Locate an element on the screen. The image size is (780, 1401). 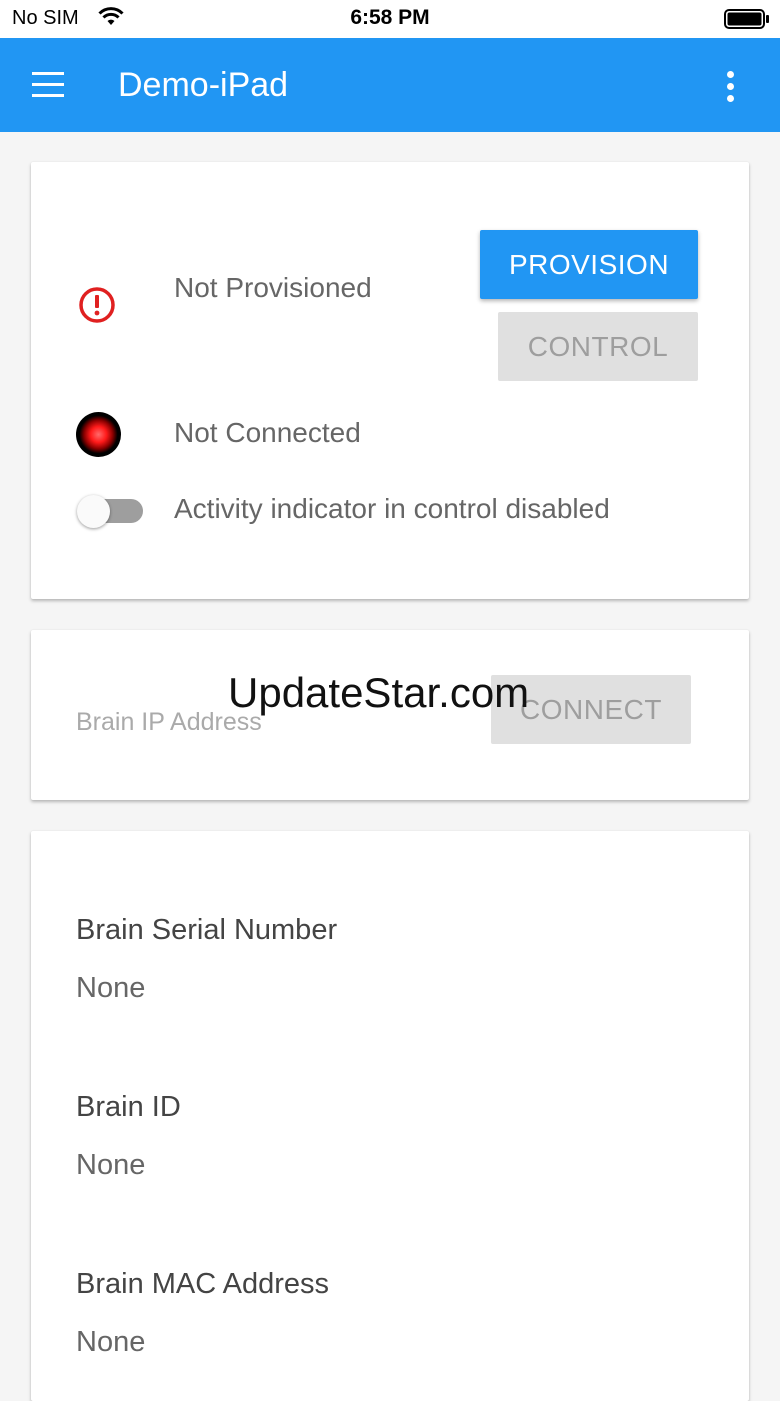
brain-serial-number-label: Brain Serial Number is located at coordinates (207, 930).